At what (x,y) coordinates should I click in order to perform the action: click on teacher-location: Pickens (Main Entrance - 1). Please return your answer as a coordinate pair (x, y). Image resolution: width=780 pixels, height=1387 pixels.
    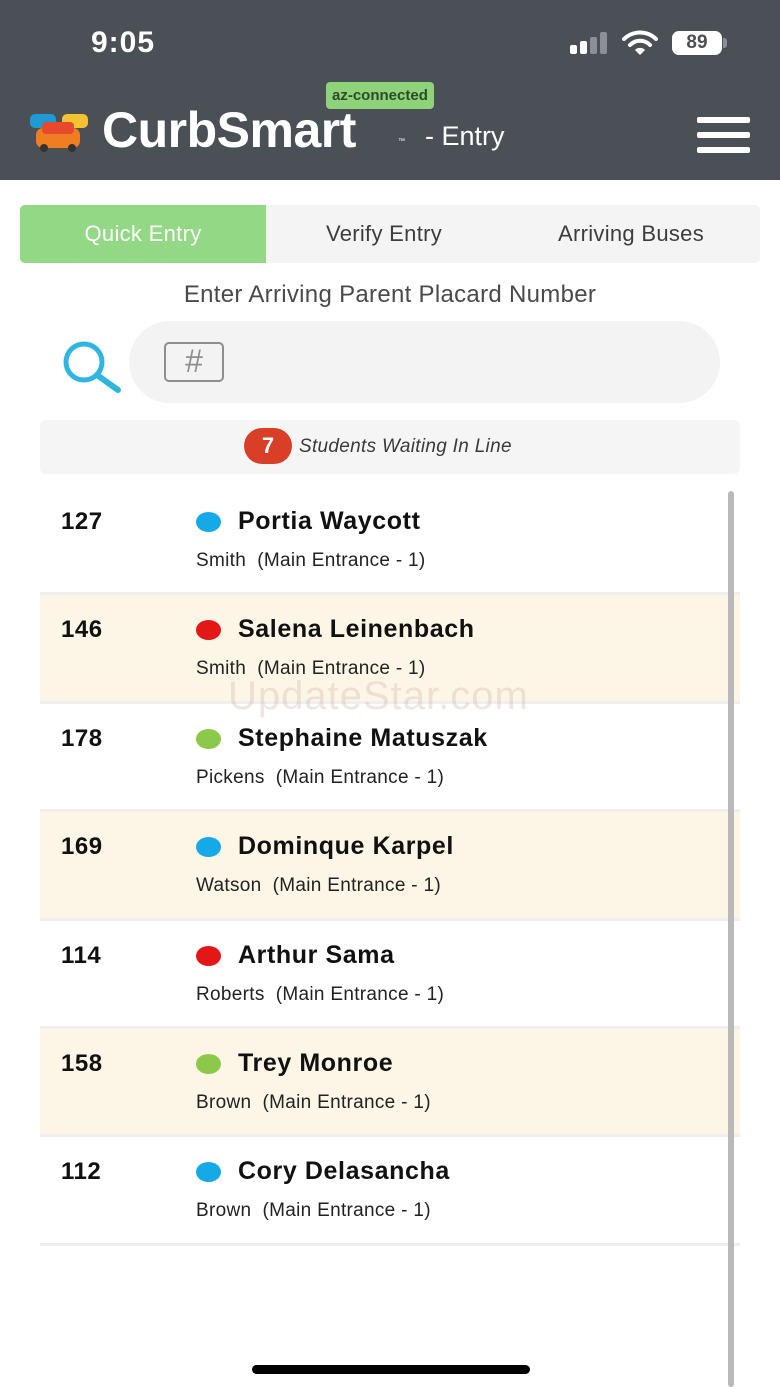
    Looking at the image, I should click on (320, 777).